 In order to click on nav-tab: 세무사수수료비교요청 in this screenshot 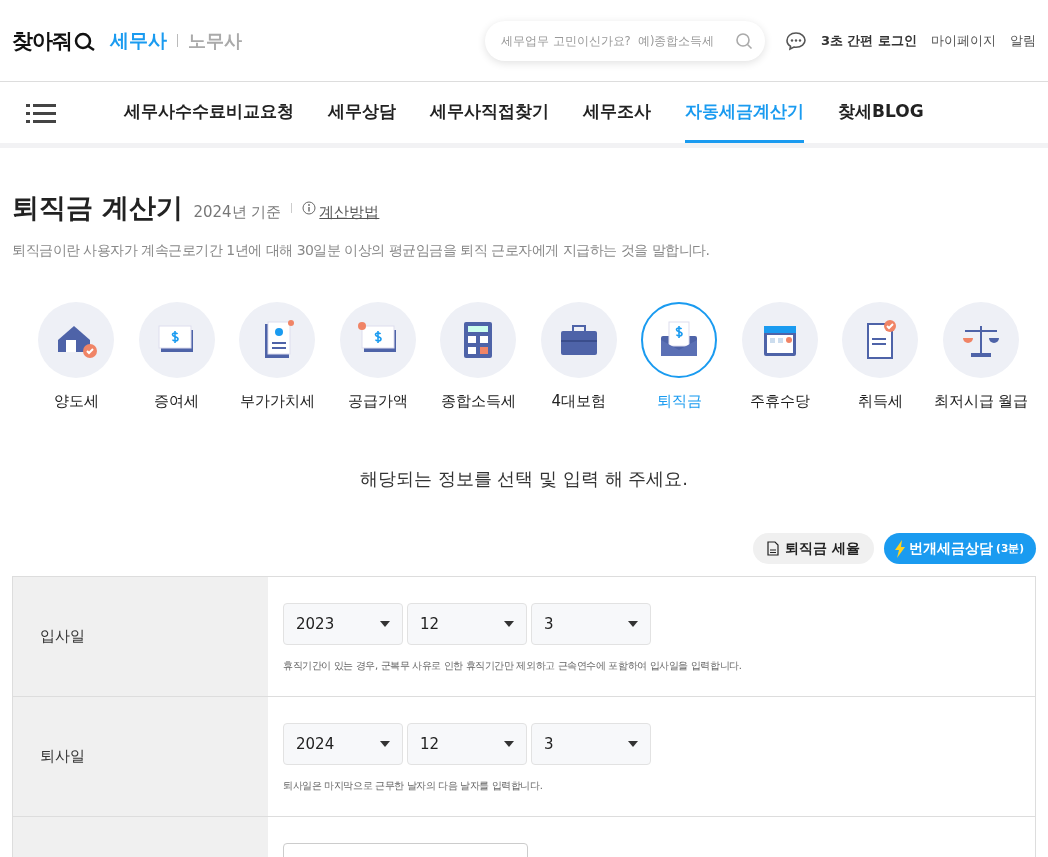, I will do `click(209, 112)`.